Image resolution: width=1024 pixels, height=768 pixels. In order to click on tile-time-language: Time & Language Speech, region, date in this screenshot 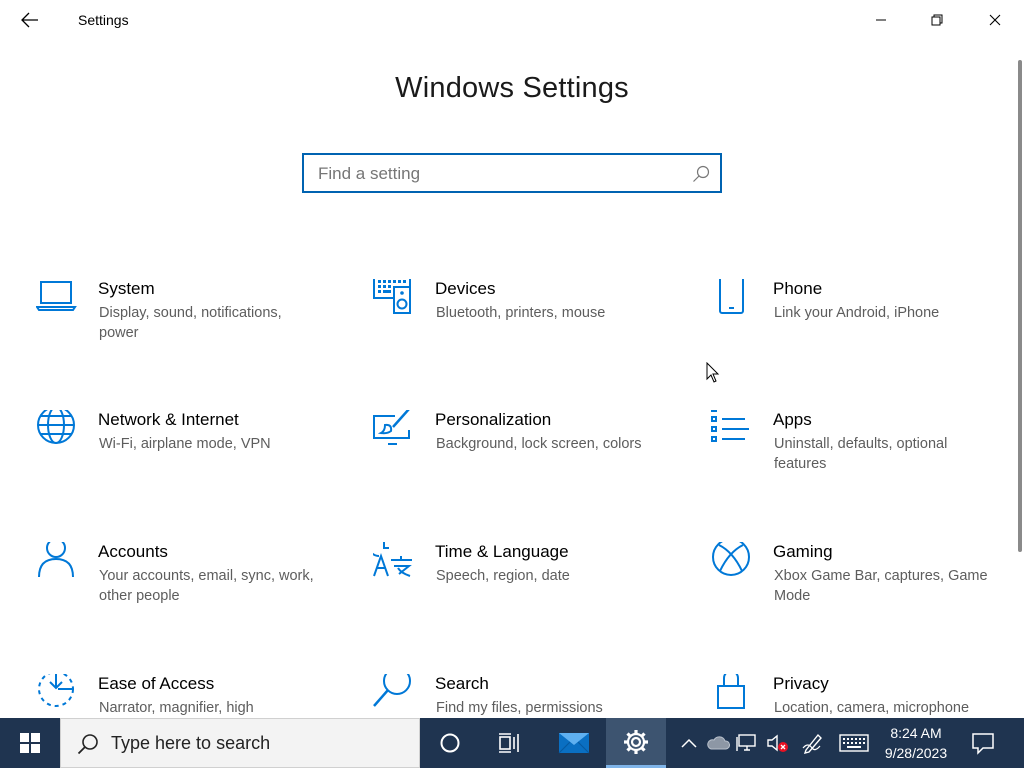, I will do `click(520, 582)`.